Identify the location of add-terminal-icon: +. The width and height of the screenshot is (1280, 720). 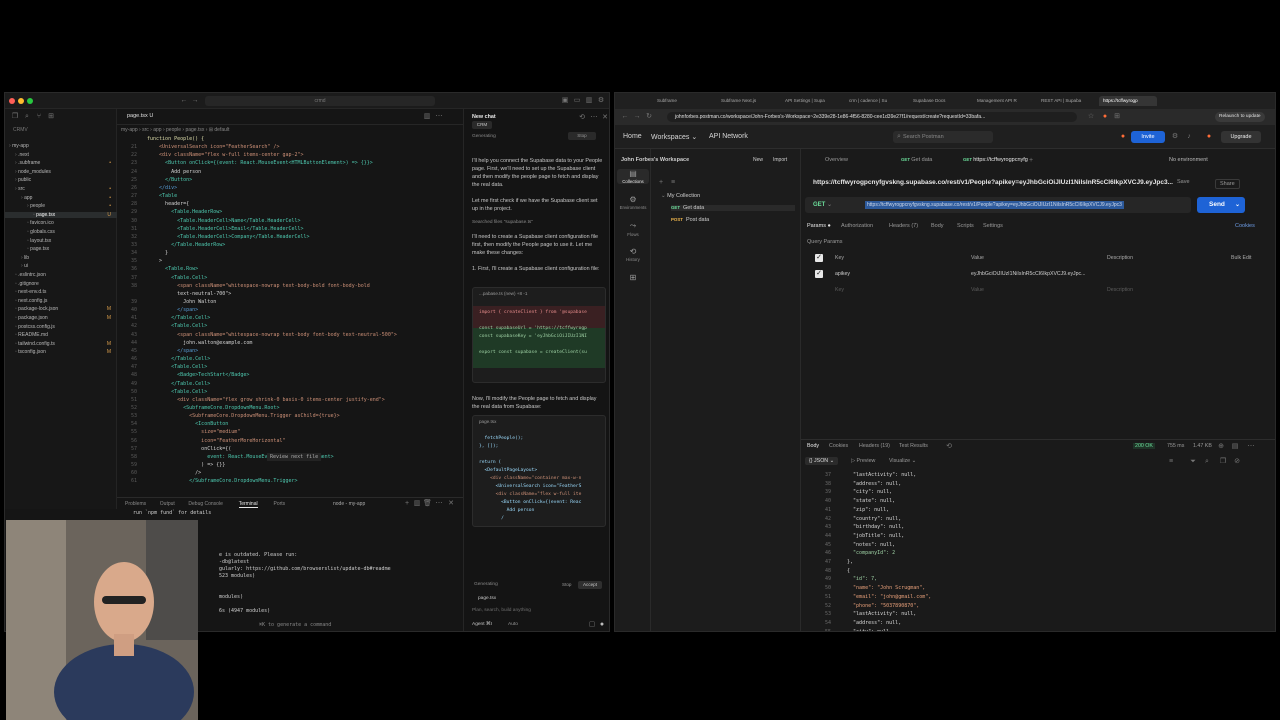
(407, 504).